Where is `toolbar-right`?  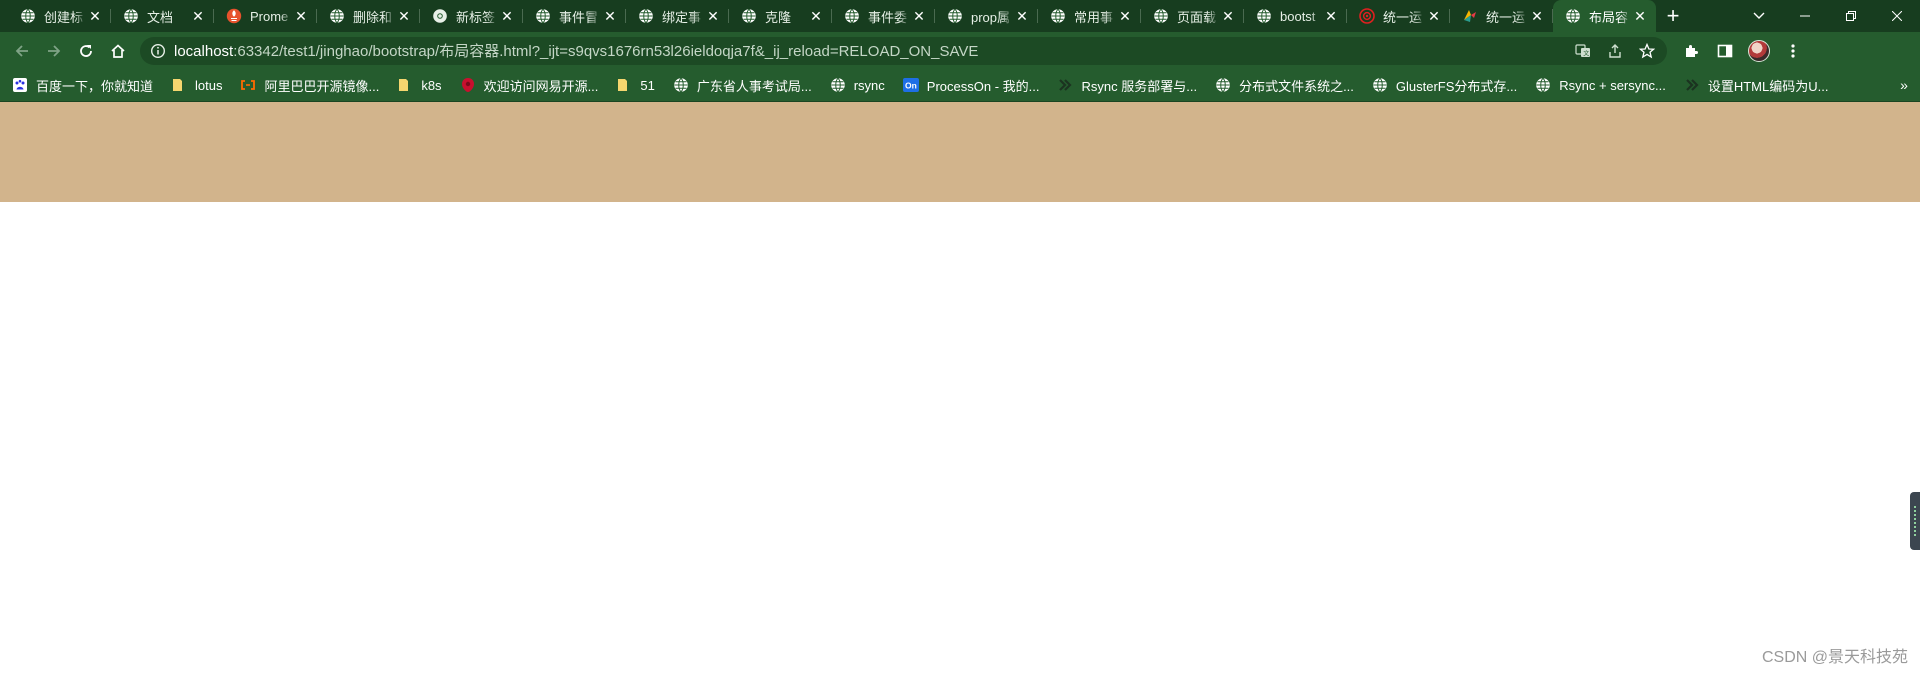 toolbar-right is located at coordinates (1742, 51).